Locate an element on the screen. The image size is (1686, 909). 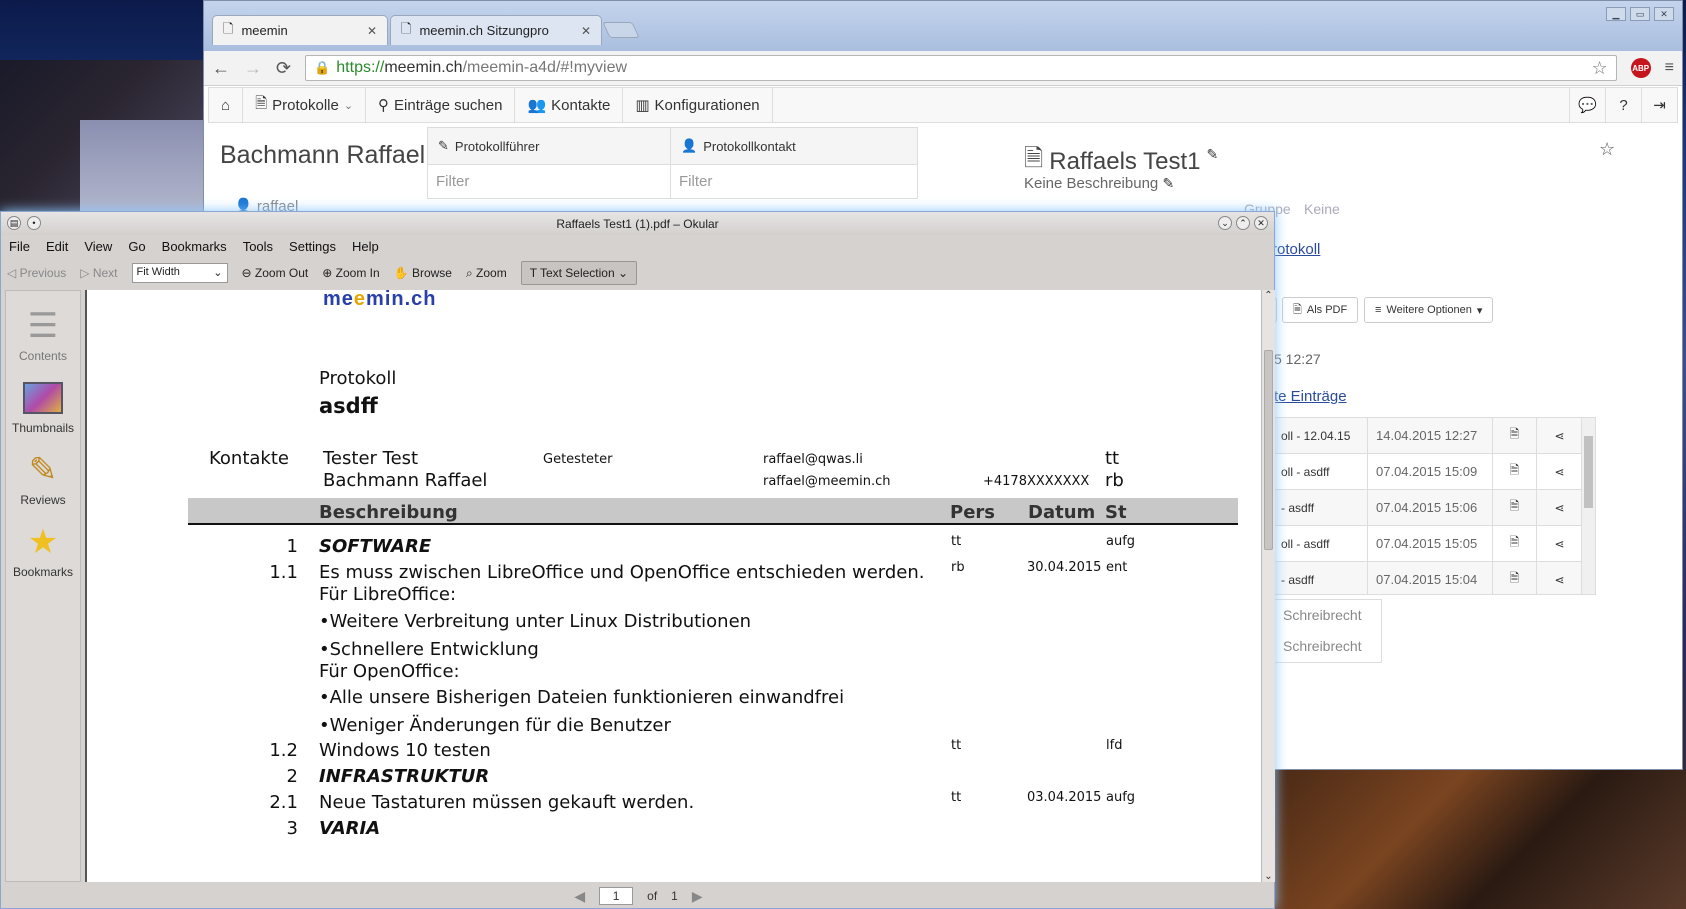
sidebar-label: Contents is located at coordinates (43, 356).